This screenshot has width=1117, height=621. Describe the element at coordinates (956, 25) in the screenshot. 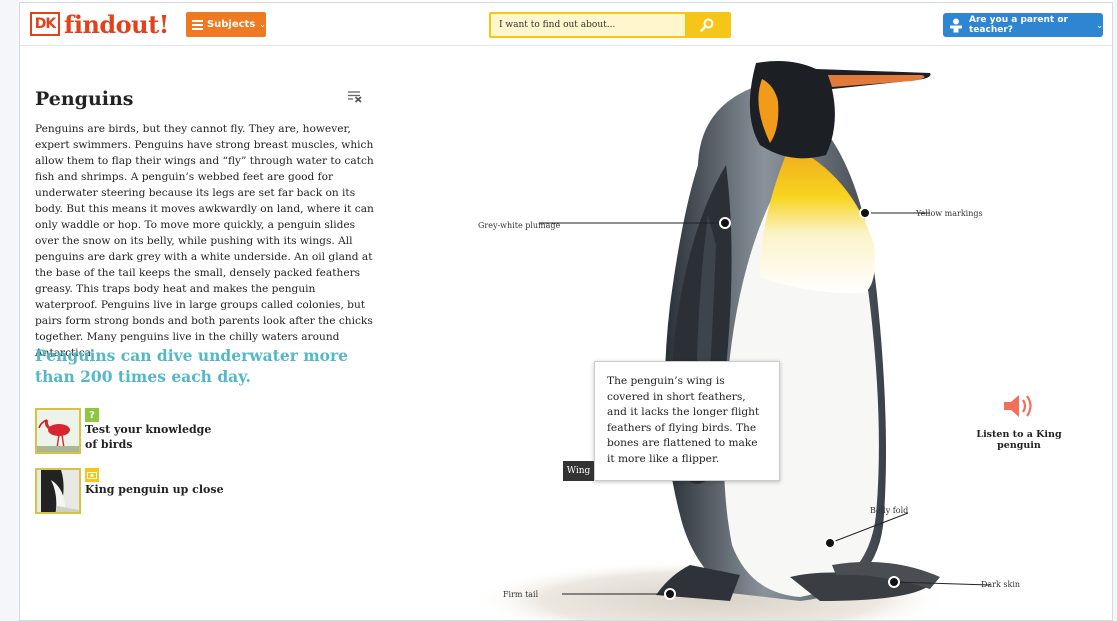

I see `person-icon` at that location.